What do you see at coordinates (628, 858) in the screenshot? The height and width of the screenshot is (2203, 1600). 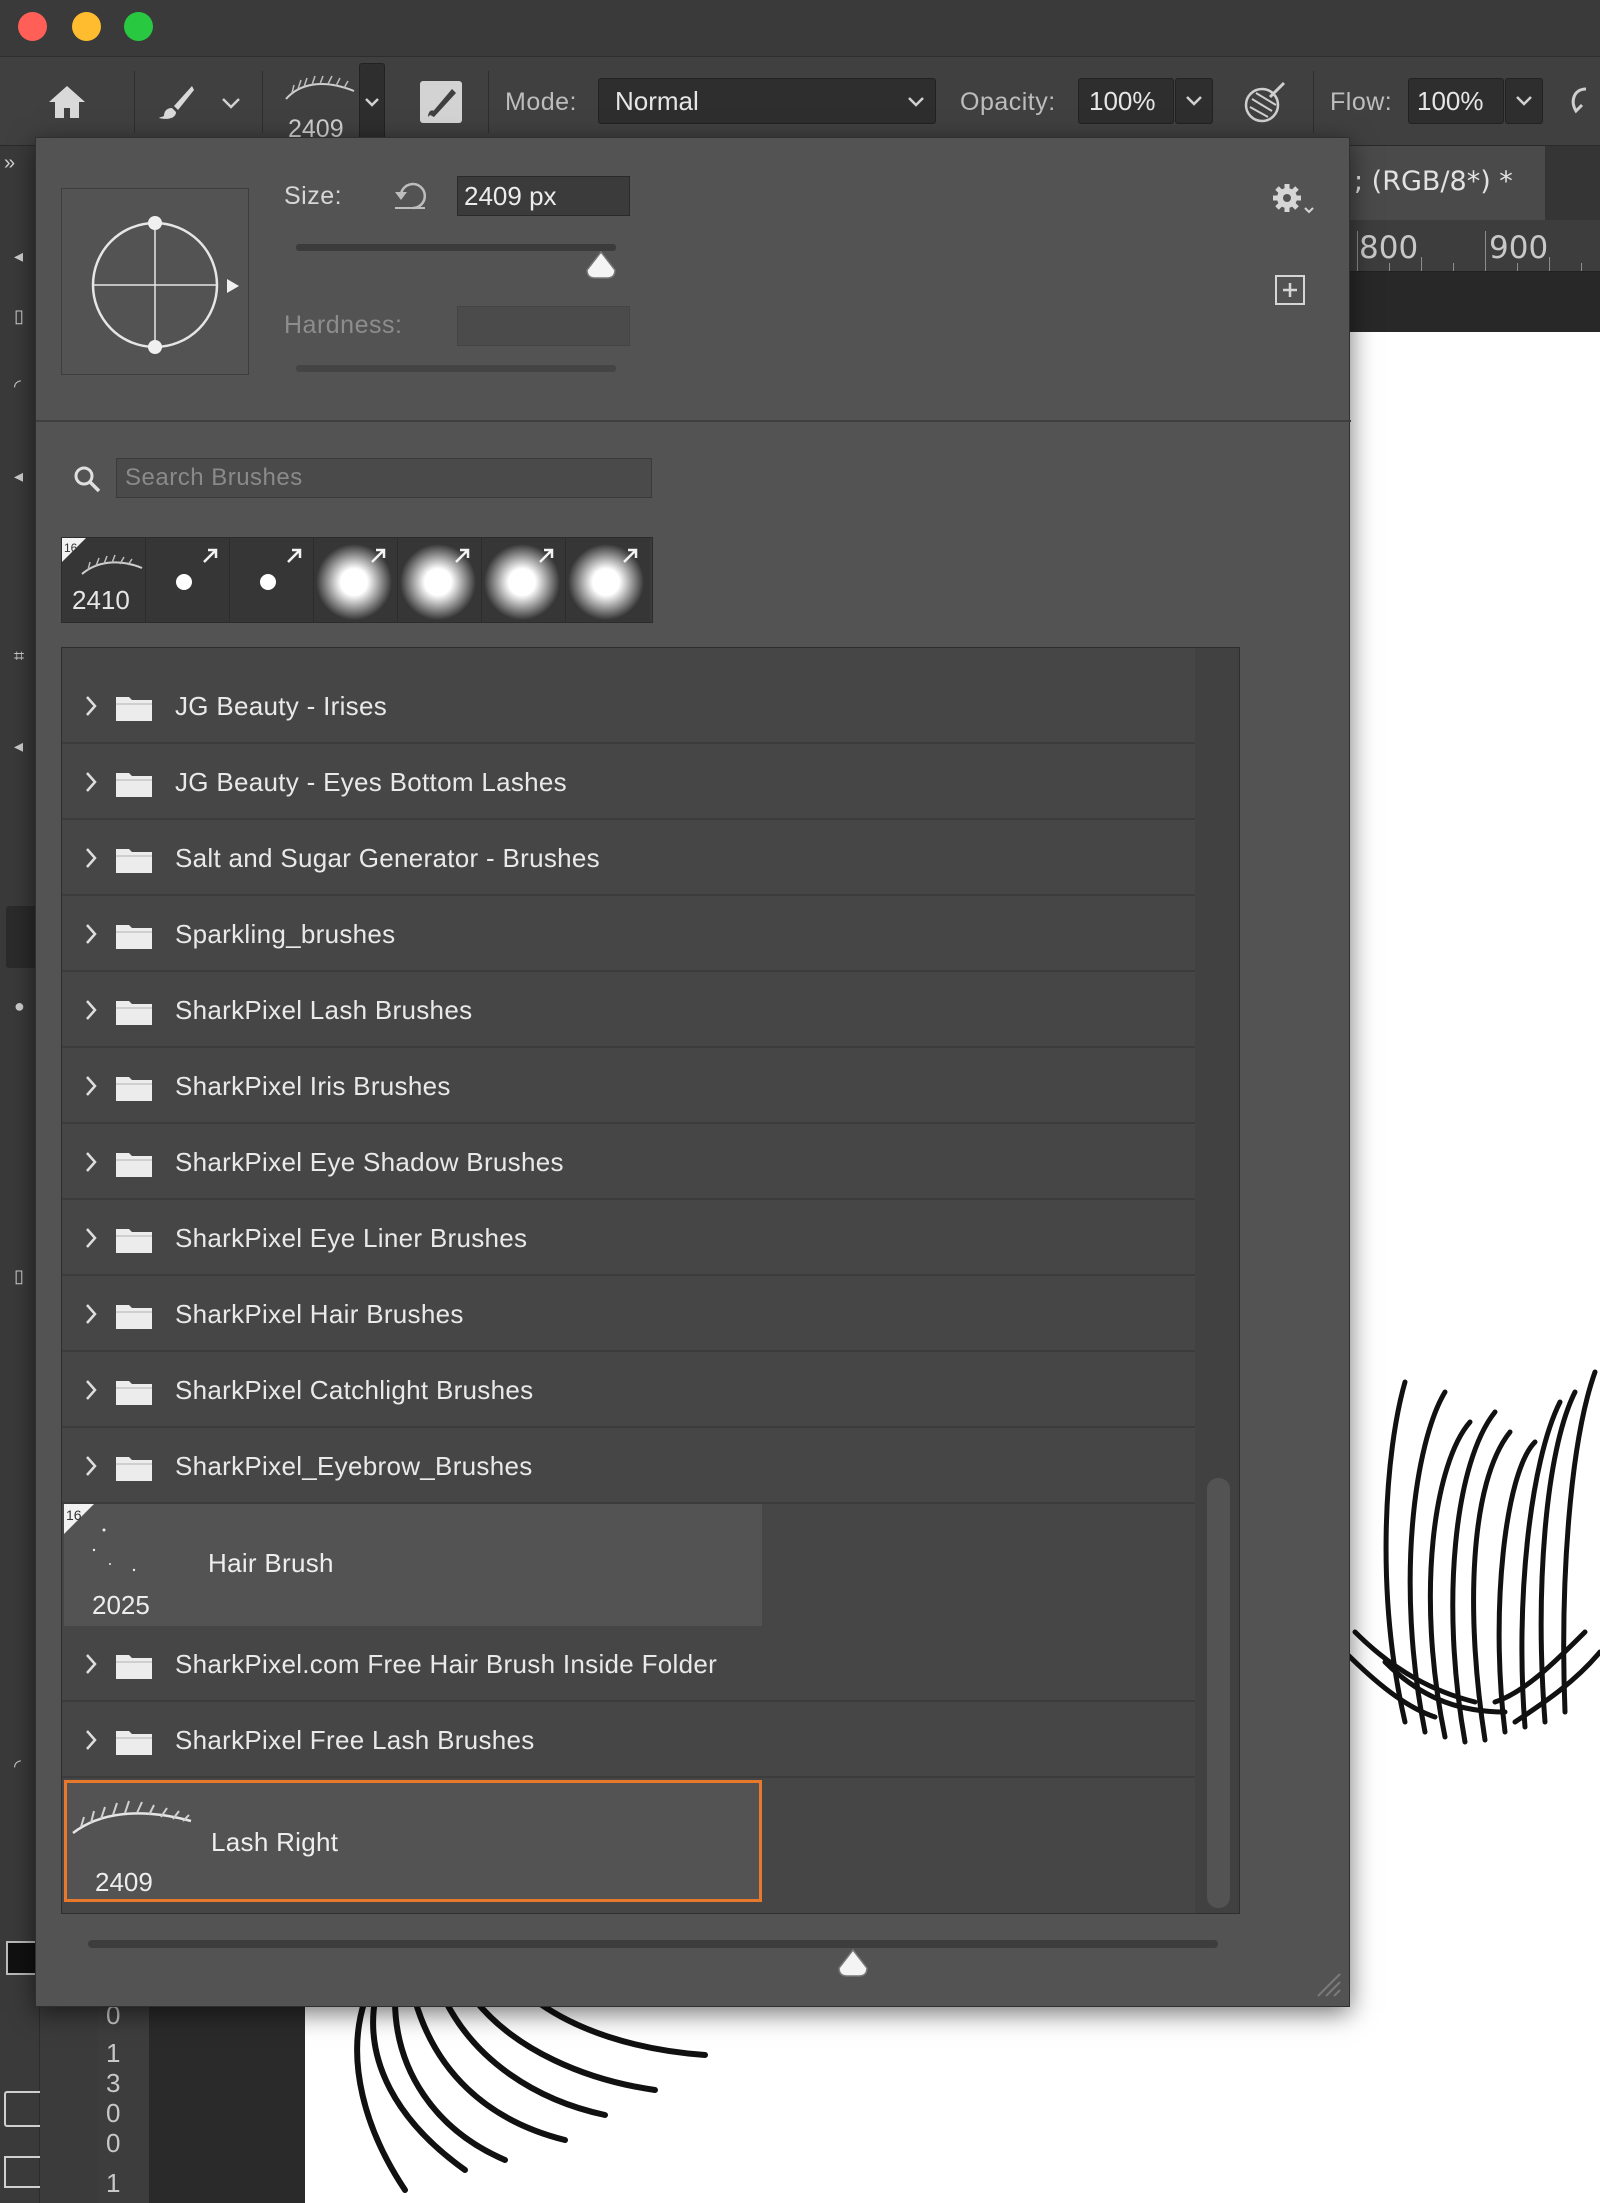 I see `brush-folder-row: Salt and Sugar Generator - Brushes` at bounding box center [628, 858].